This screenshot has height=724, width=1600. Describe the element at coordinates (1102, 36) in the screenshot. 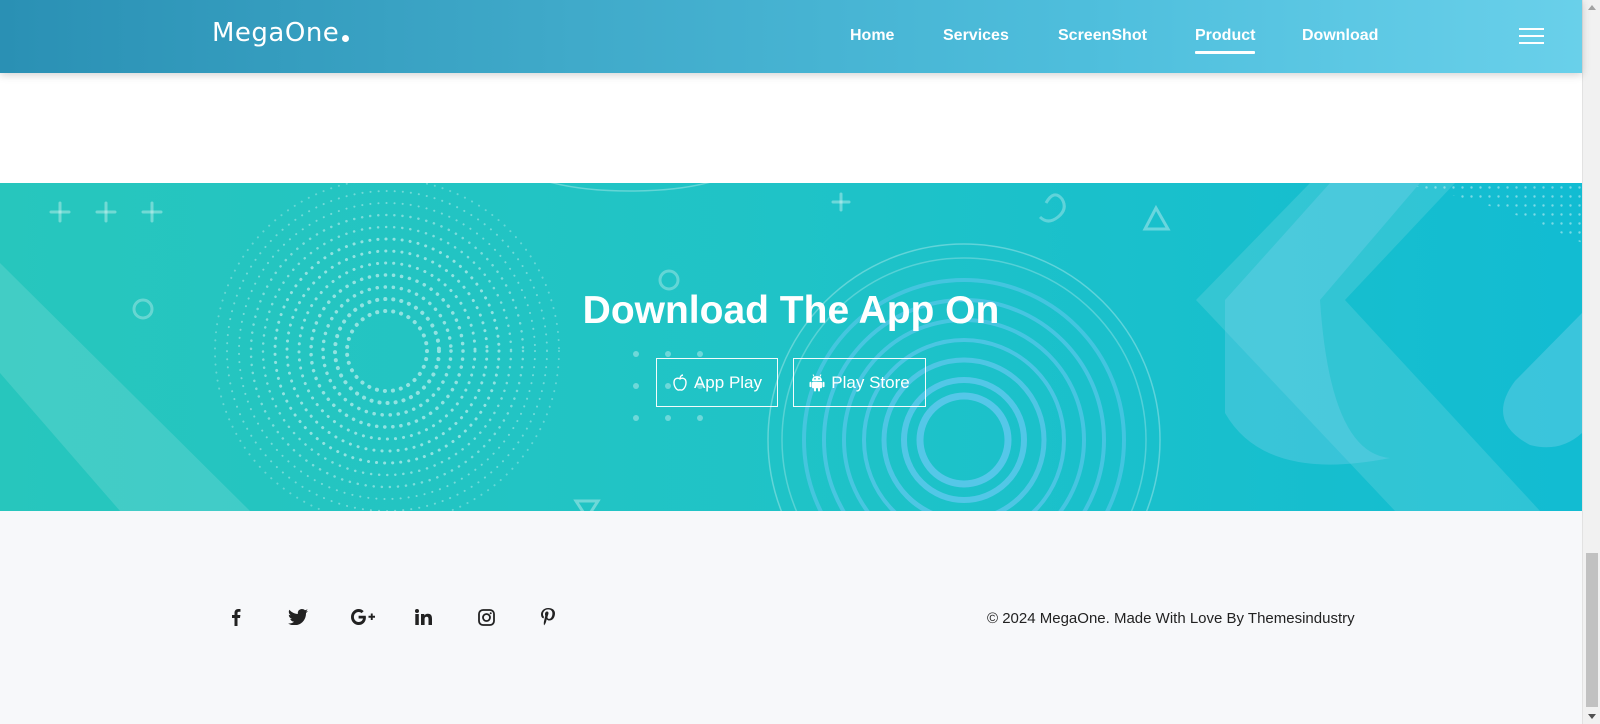

I see `nav-screenshot: ScreenShot` at that location.